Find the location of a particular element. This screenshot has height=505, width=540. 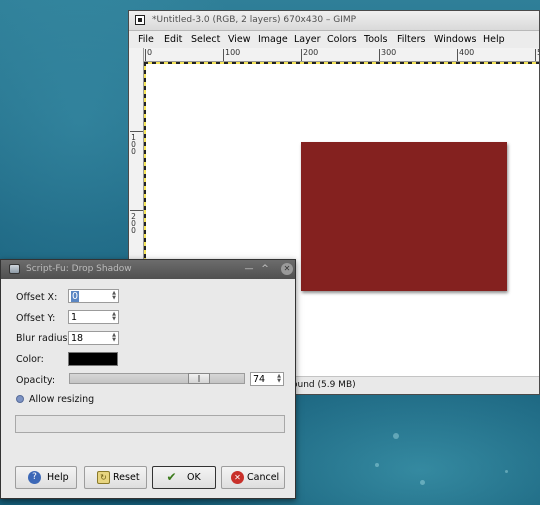

help-icon: ? is located at coordinates (34, 477).